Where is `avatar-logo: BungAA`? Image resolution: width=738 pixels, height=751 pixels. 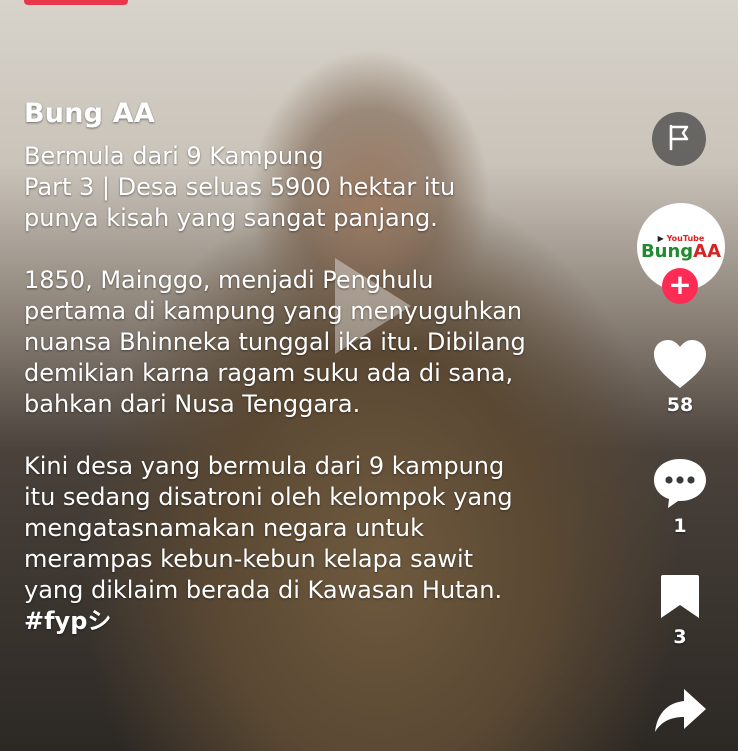
avatar-logo: BungAA is located at coordinates (681, 251).